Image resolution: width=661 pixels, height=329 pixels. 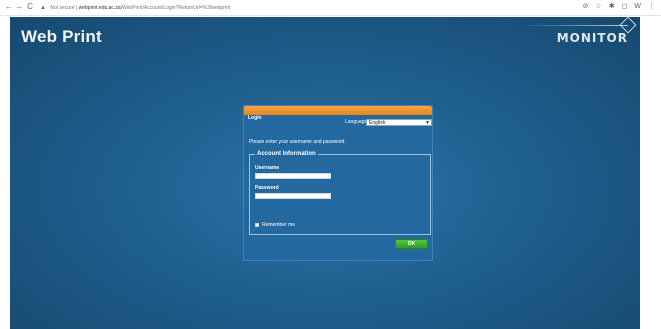 What do you see at coordinates (377, 123) in the screenshot?
I see `language-value: English` at bounding box center [377, 123].